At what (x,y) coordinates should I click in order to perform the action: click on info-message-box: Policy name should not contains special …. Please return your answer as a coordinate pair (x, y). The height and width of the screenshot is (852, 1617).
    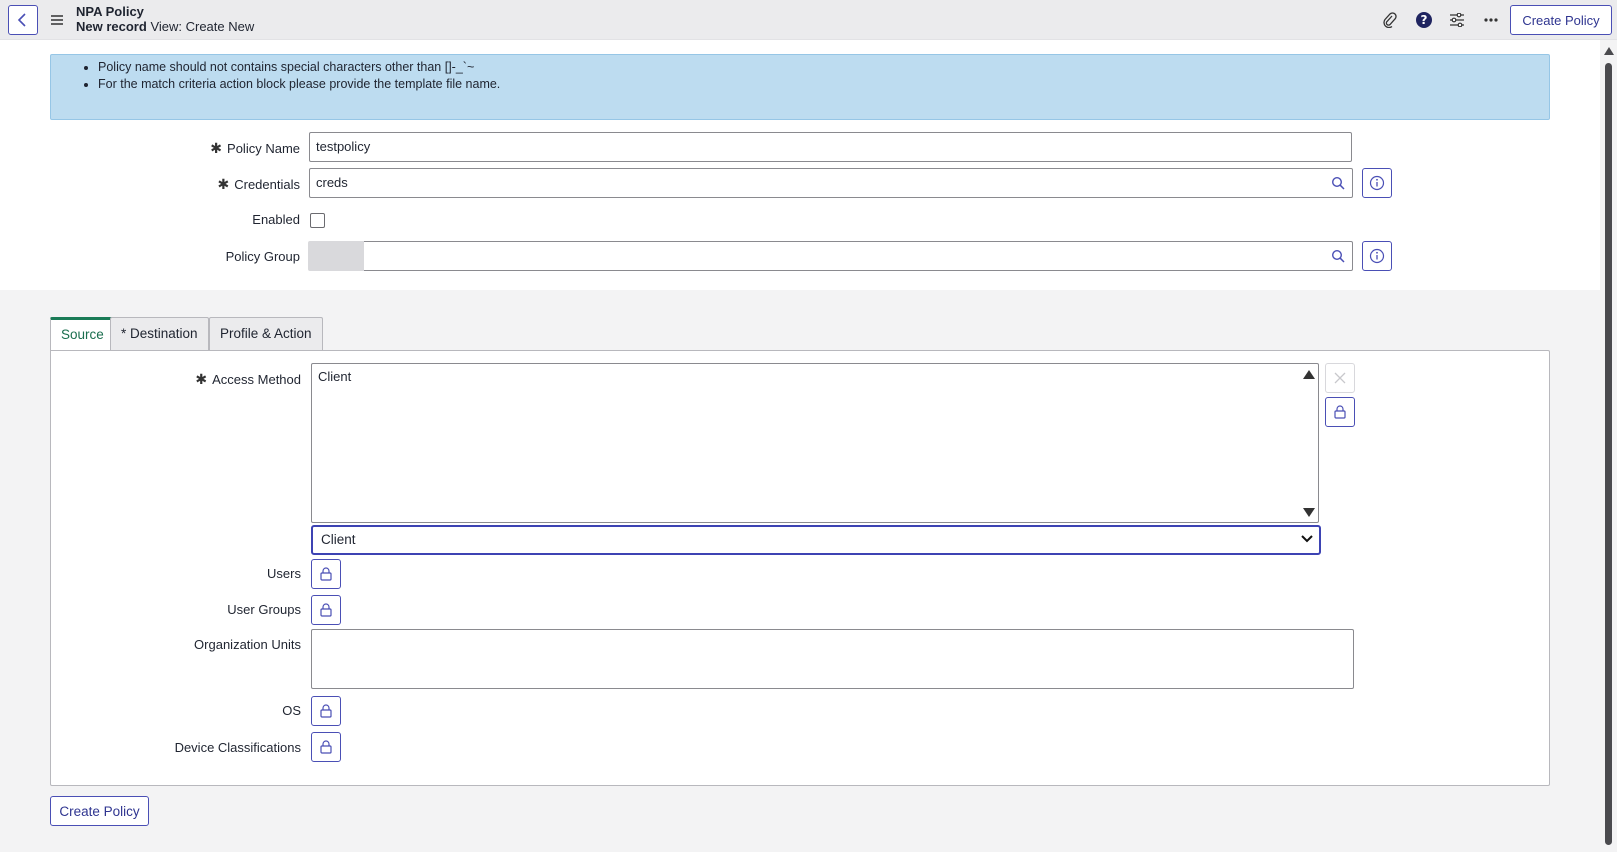
    Looking at the image, I should click on (800, 87).